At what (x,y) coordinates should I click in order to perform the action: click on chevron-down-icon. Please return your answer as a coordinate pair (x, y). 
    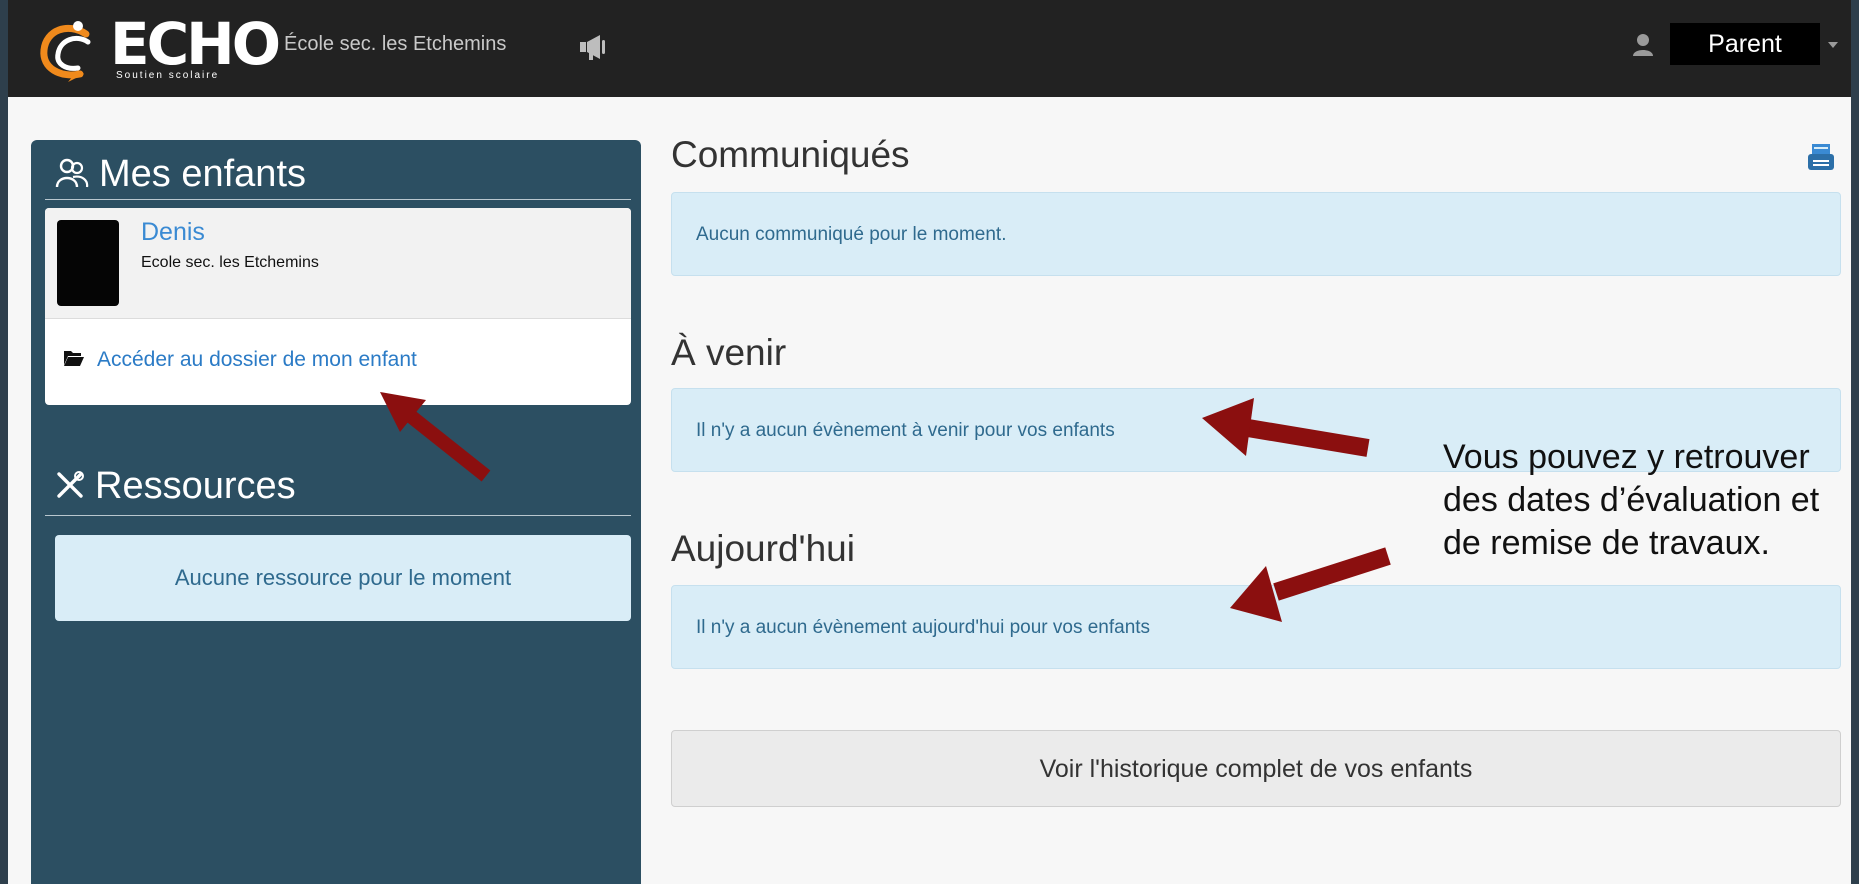
    Looking at the image, I should click on (1833, 45).